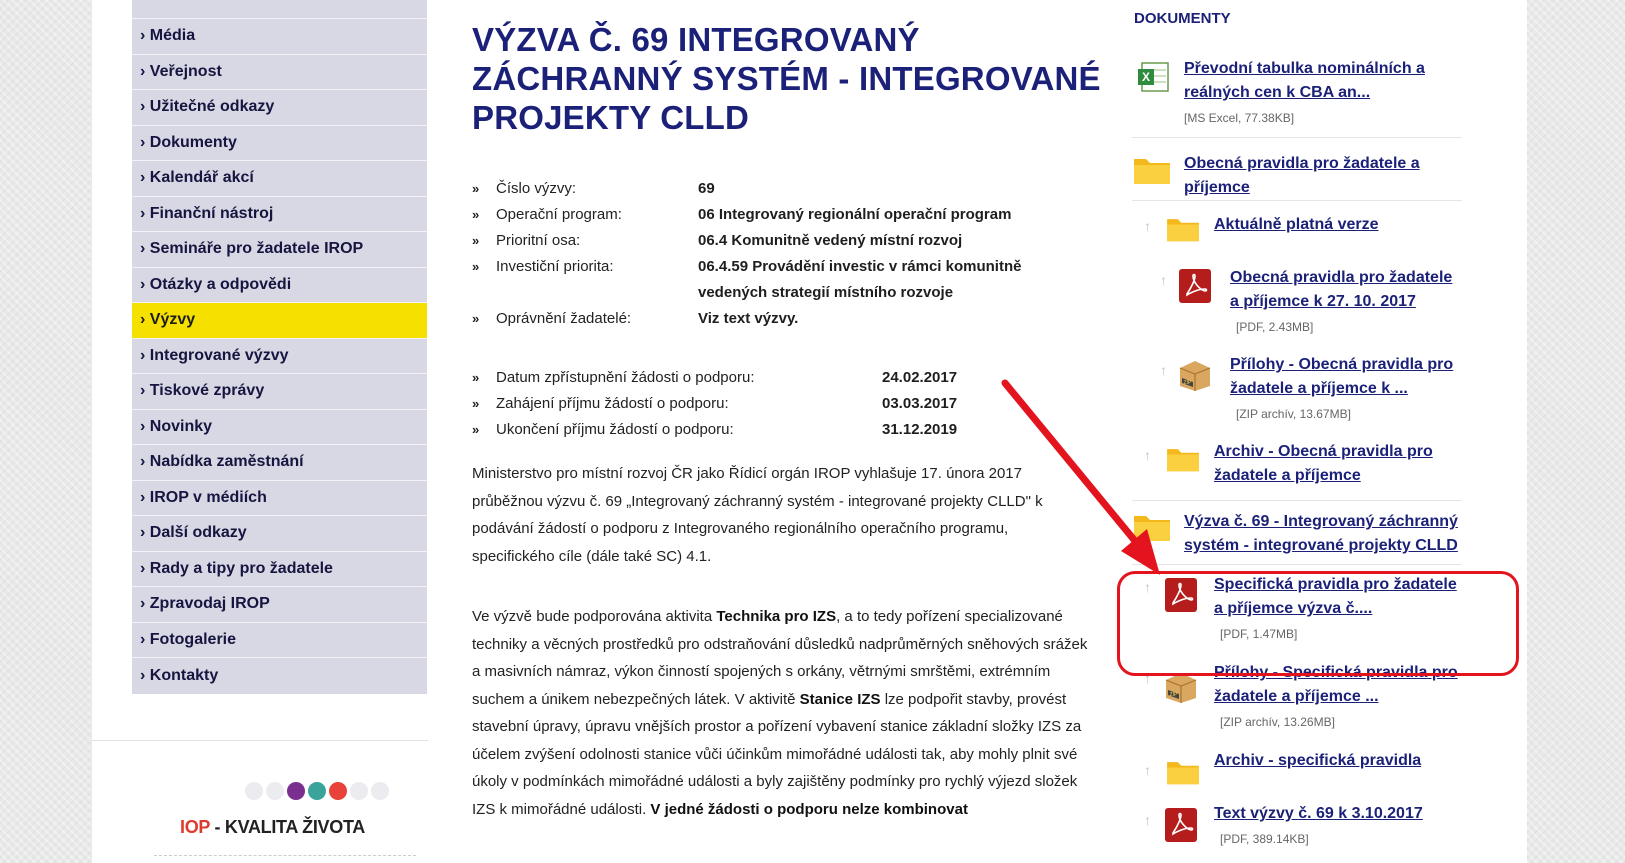 This screenshot has height=863, width=1625. I want to click on date-label: Datum zpřístupnění žádosti o podporu:, so click(625, 377).